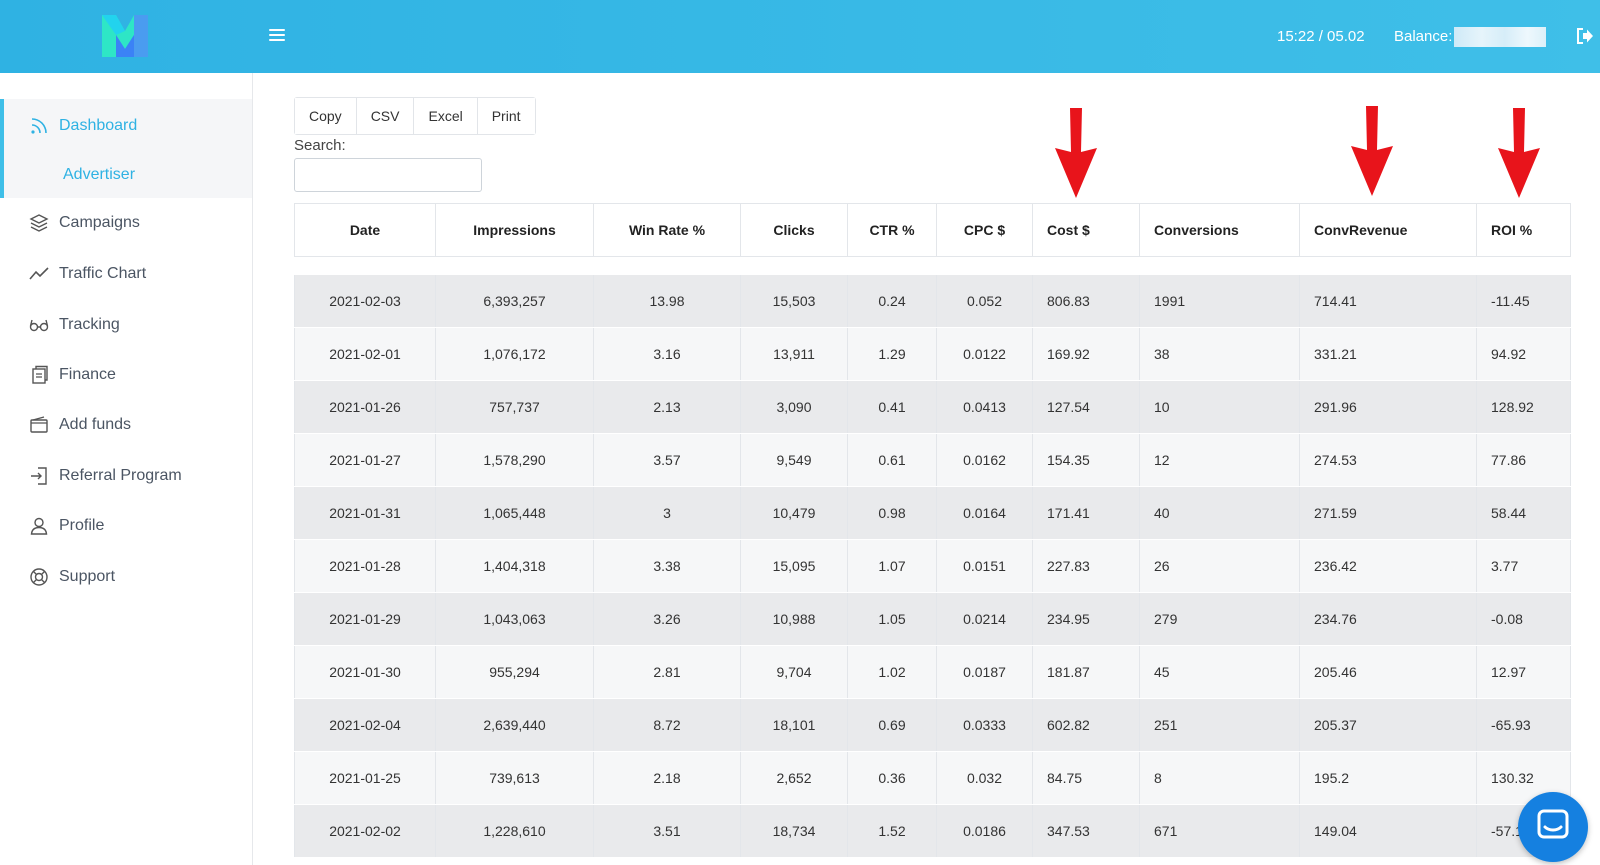 The height and width of the screenshot is (865, 1600). Describe the element at coordinates (794, 831) in the screenshot. I see `table-cell: 18,734` at that location.